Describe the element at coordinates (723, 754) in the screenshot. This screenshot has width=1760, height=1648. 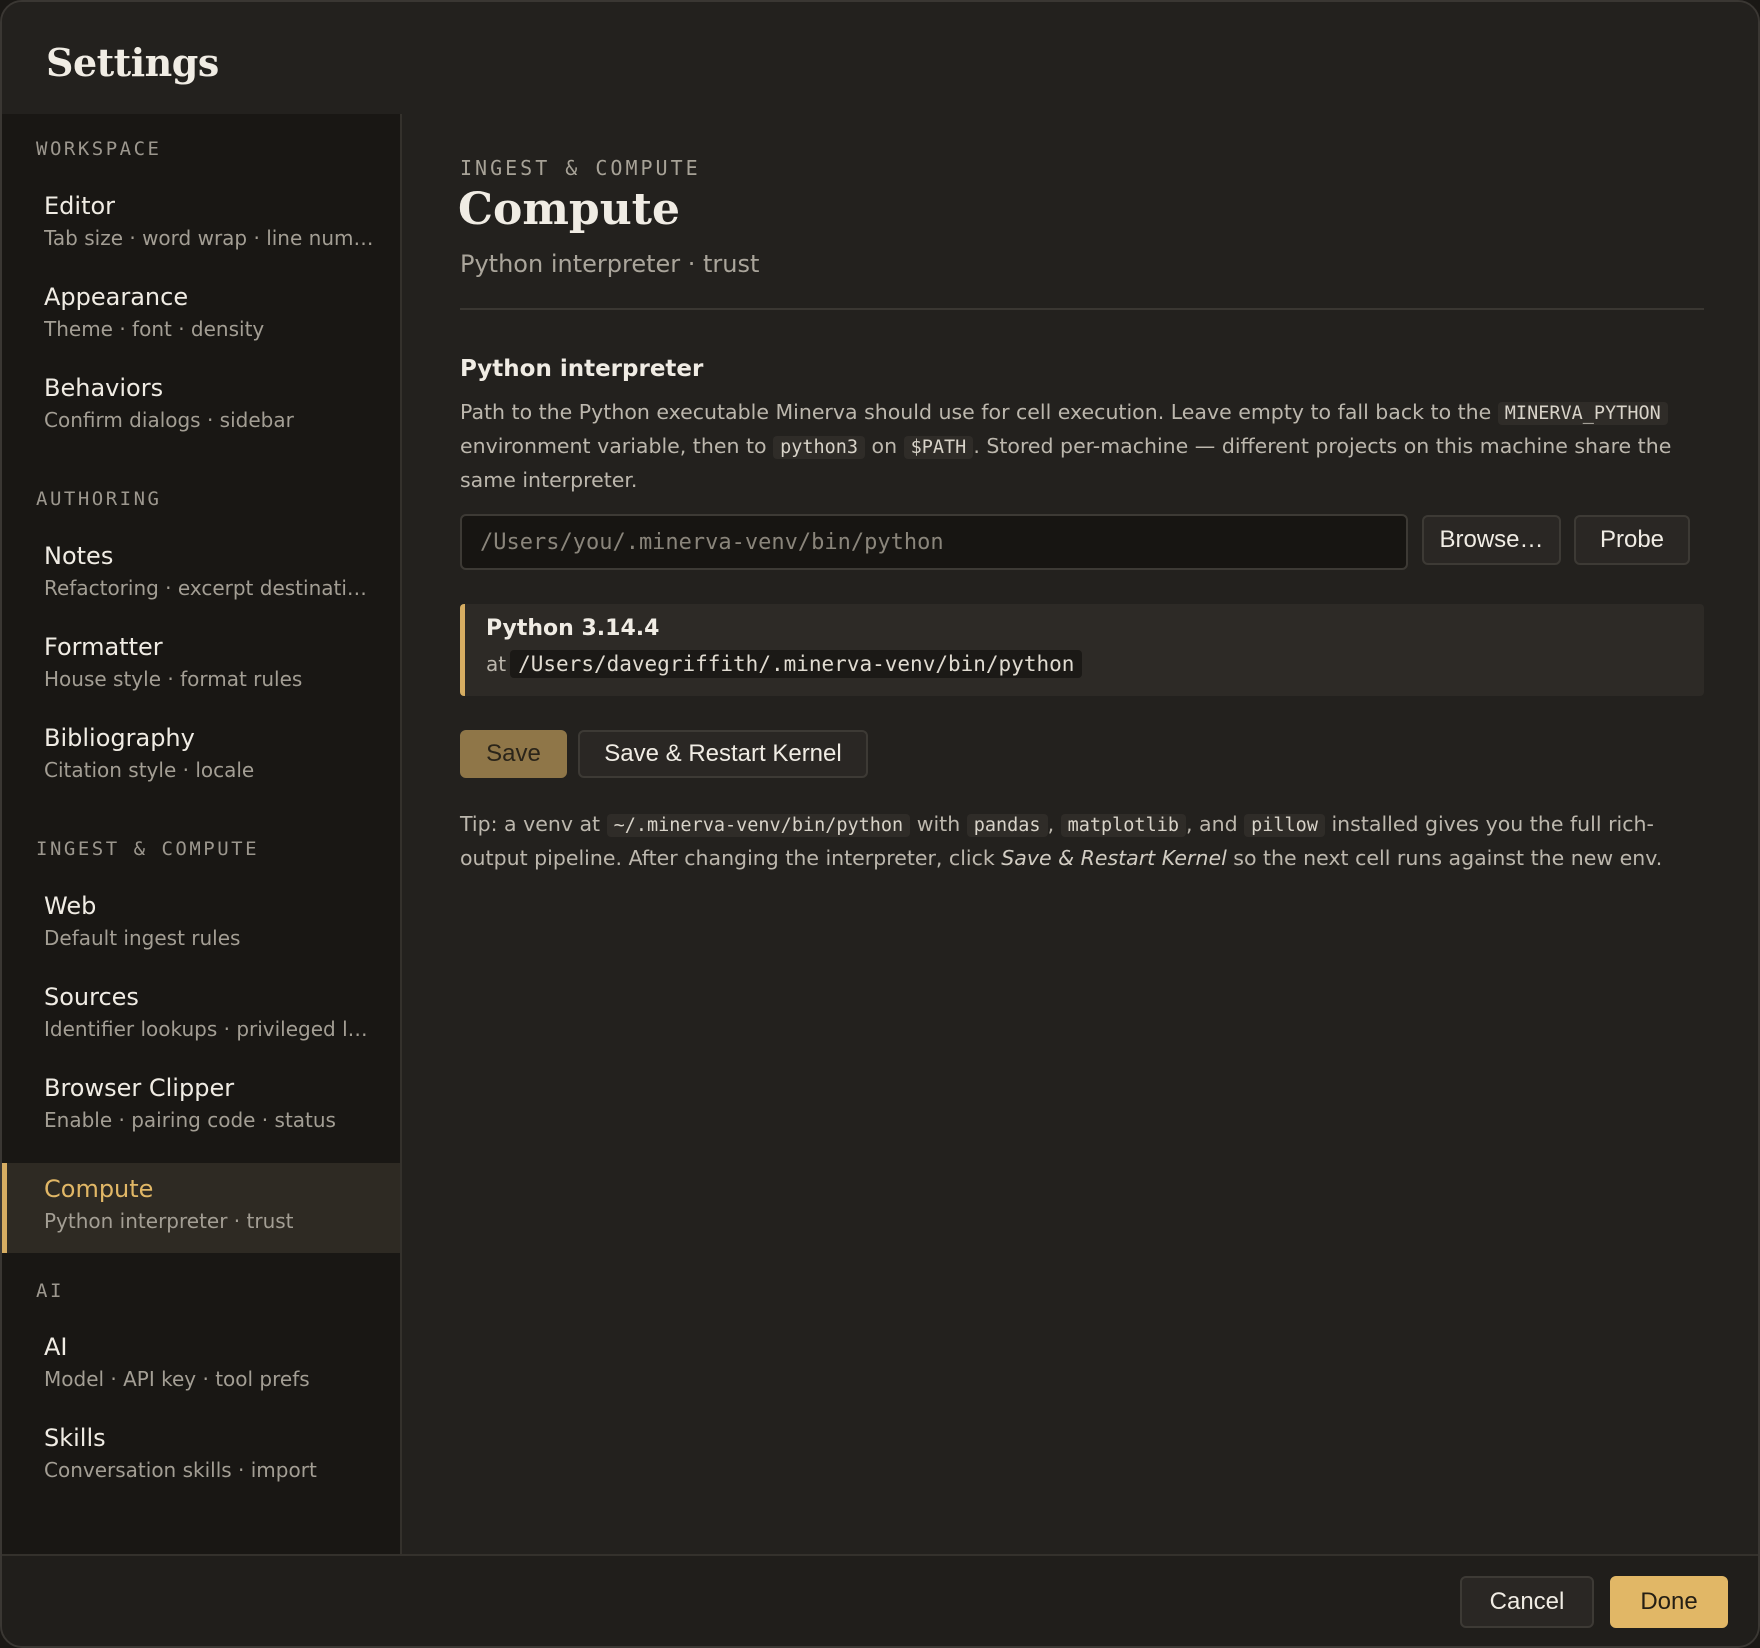
I see `save-restart-kernel-button: Save & Restart Kernel` at that location.